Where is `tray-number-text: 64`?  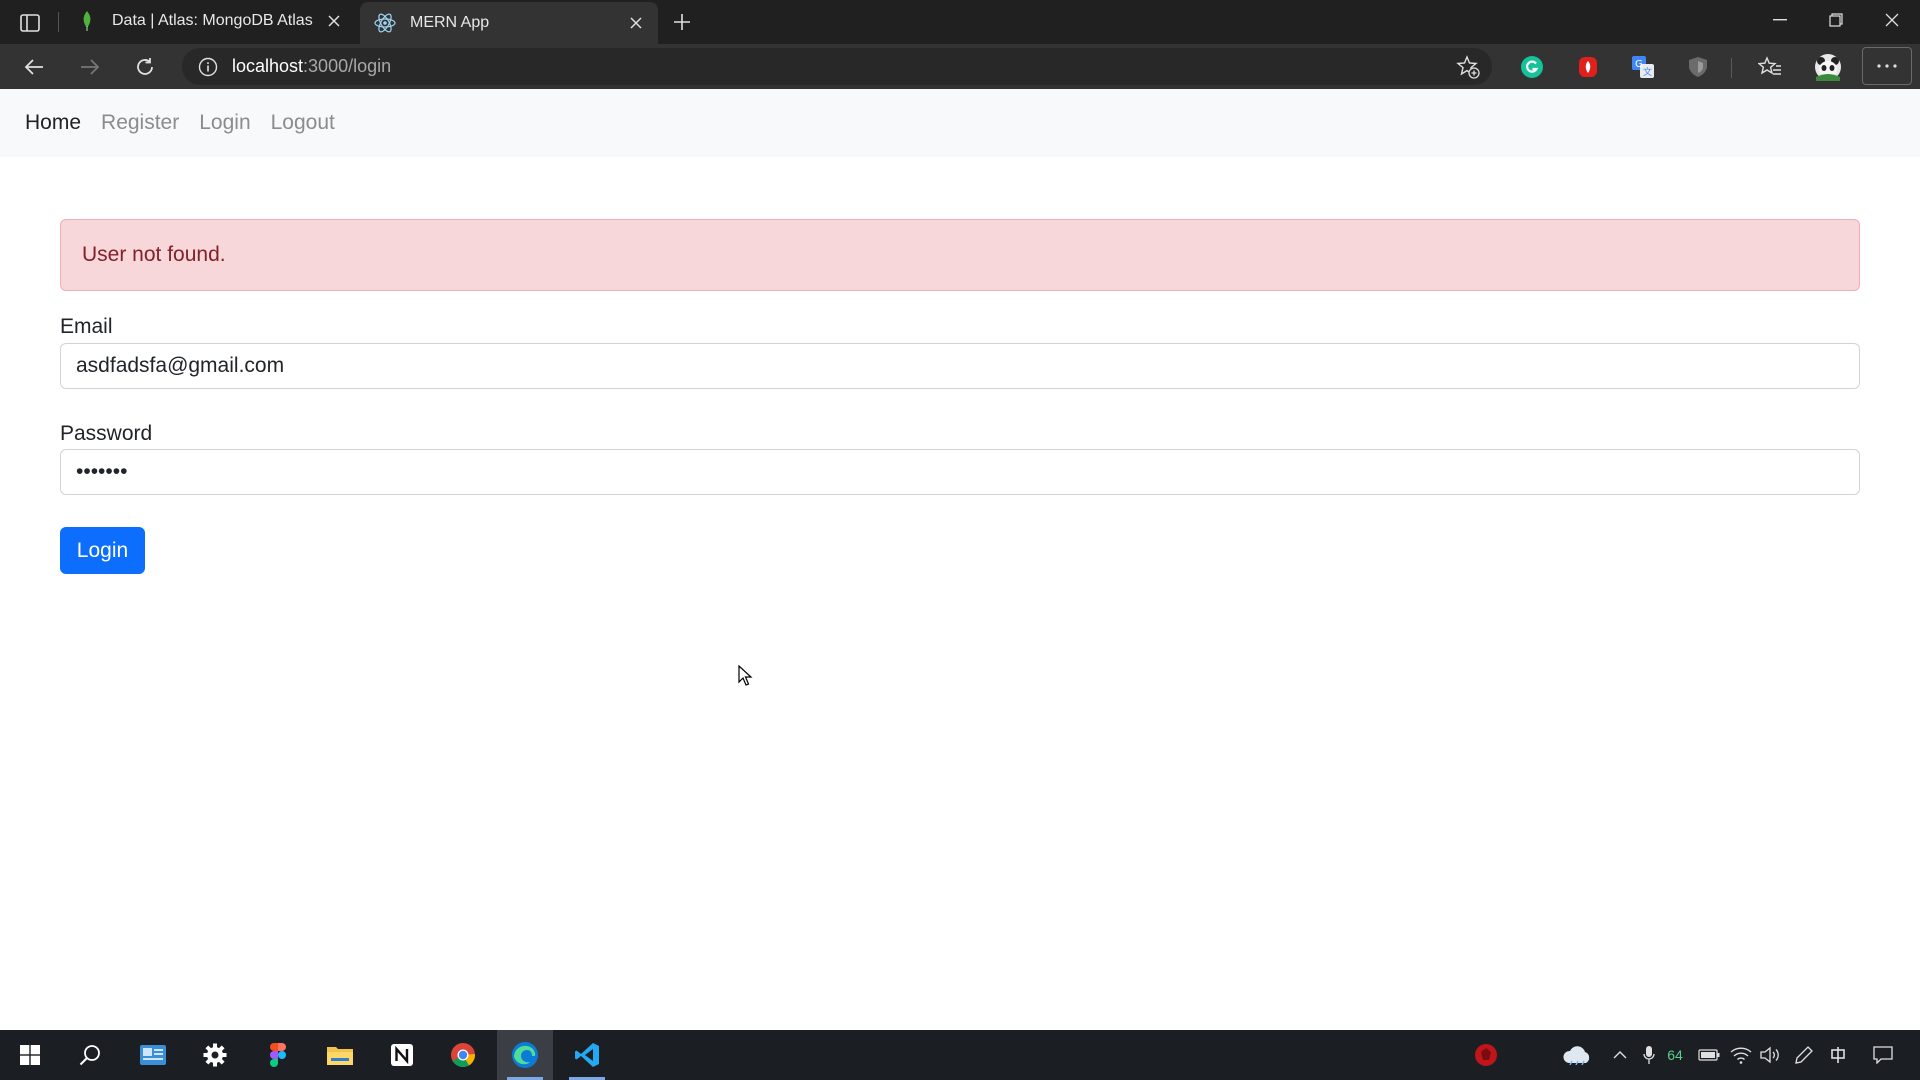
tray-number-text: 64 is located at coordinates (1675, 1055).